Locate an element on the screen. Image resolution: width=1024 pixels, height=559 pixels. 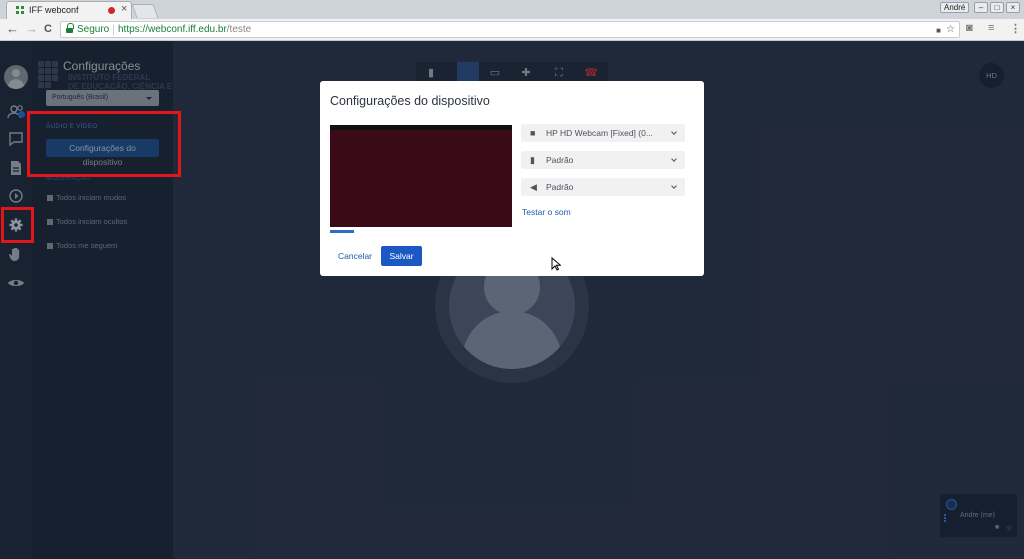
new-tab-button is located at coordinates (145, 11).